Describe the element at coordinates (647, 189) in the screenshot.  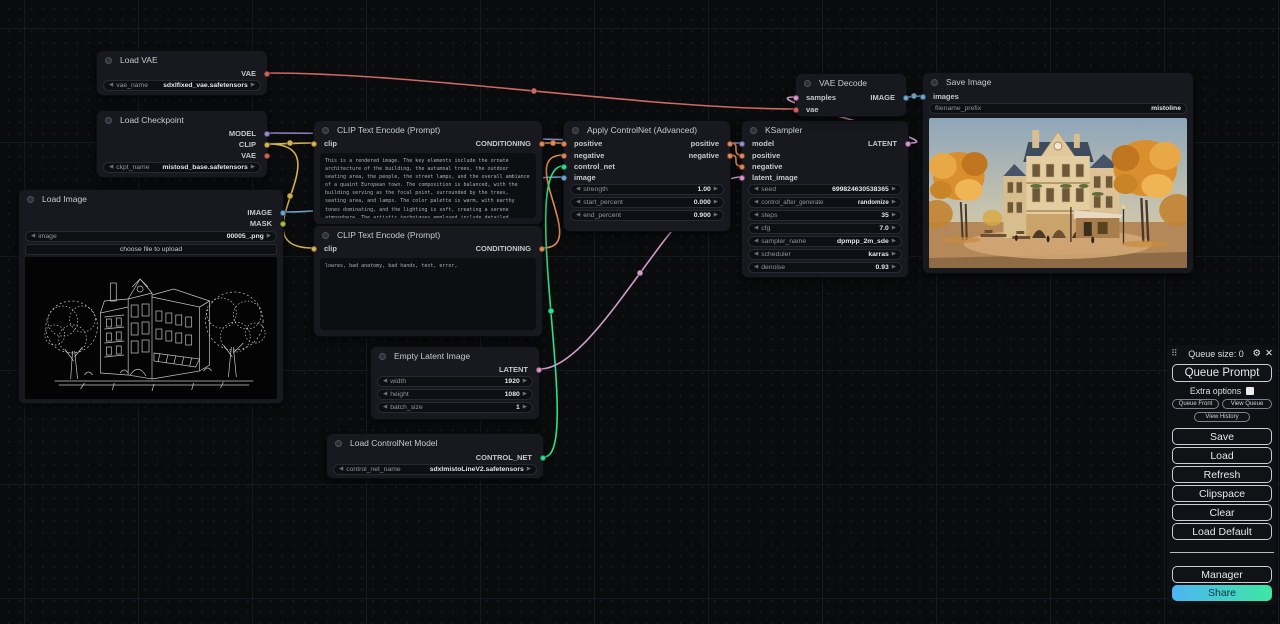
I see `strength-widget: ◀ strength 1.00 ▶` at that location.